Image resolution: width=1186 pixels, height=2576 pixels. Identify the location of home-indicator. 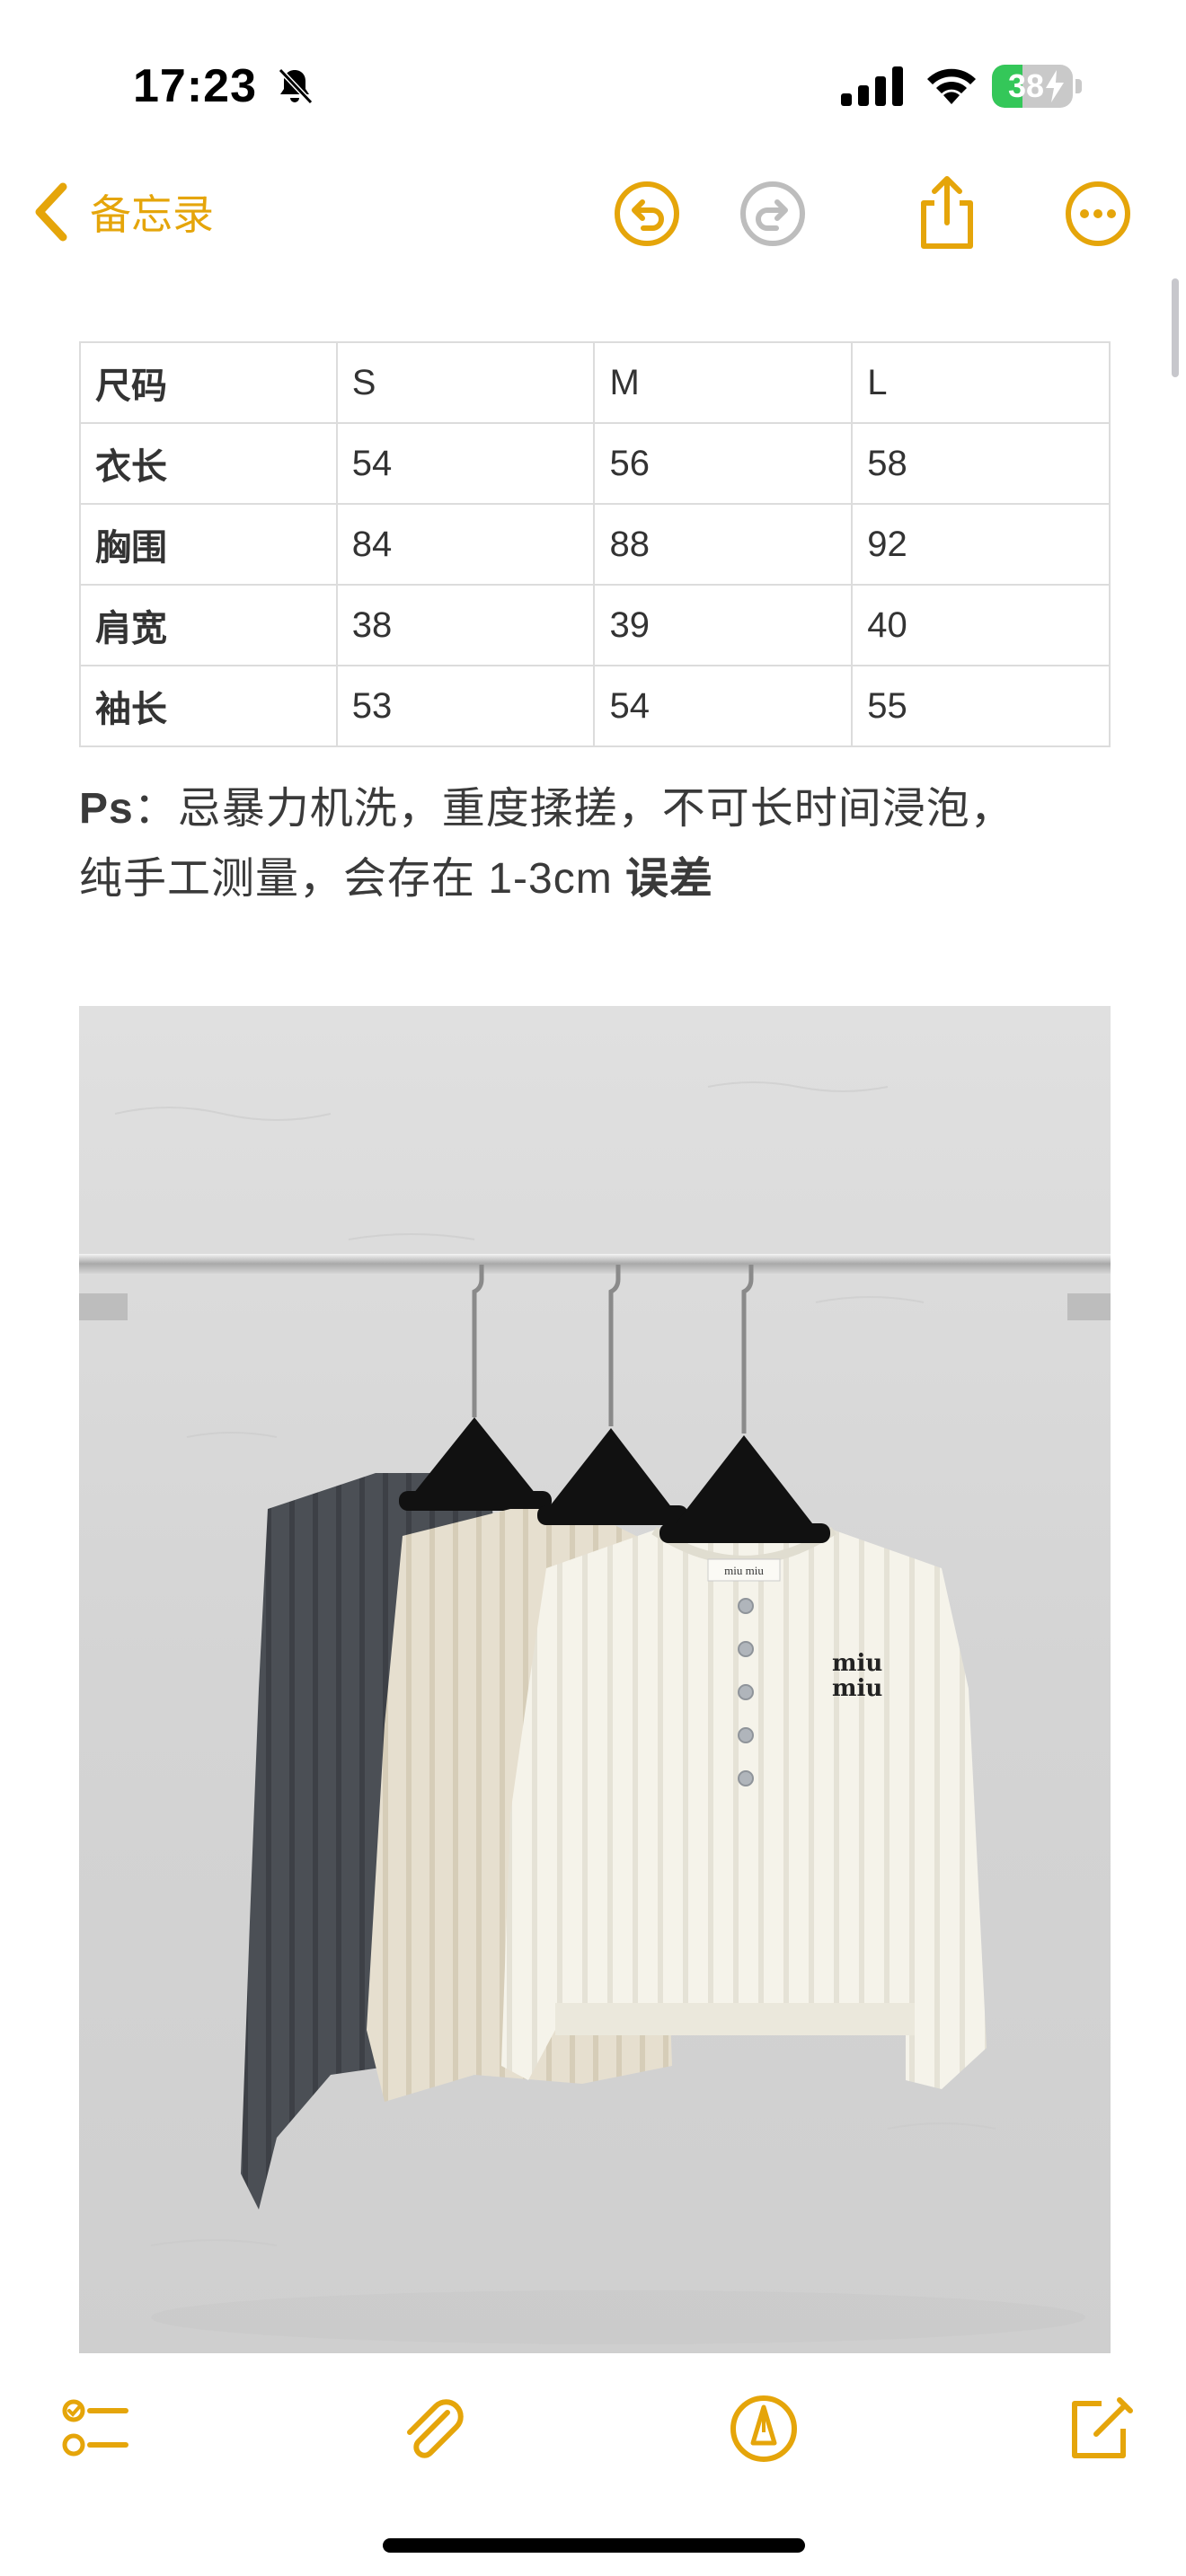
(594, 2545).